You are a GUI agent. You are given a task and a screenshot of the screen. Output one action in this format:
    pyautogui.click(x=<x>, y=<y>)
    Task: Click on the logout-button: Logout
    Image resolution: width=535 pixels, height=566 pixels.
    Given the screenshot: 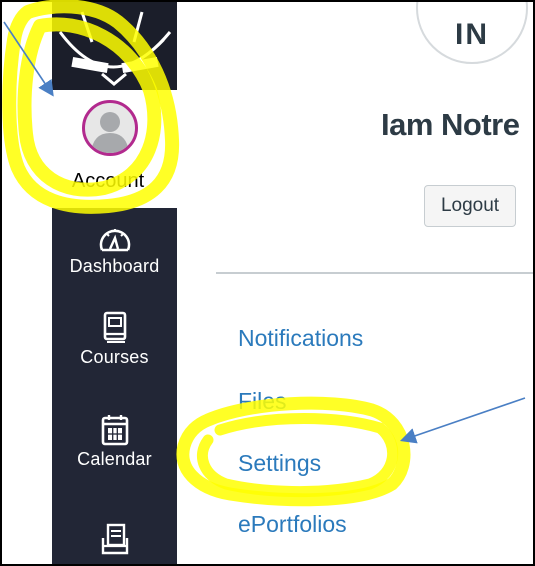 What is the action you would take?
    pyautogui.click(x=470, y=206)
    